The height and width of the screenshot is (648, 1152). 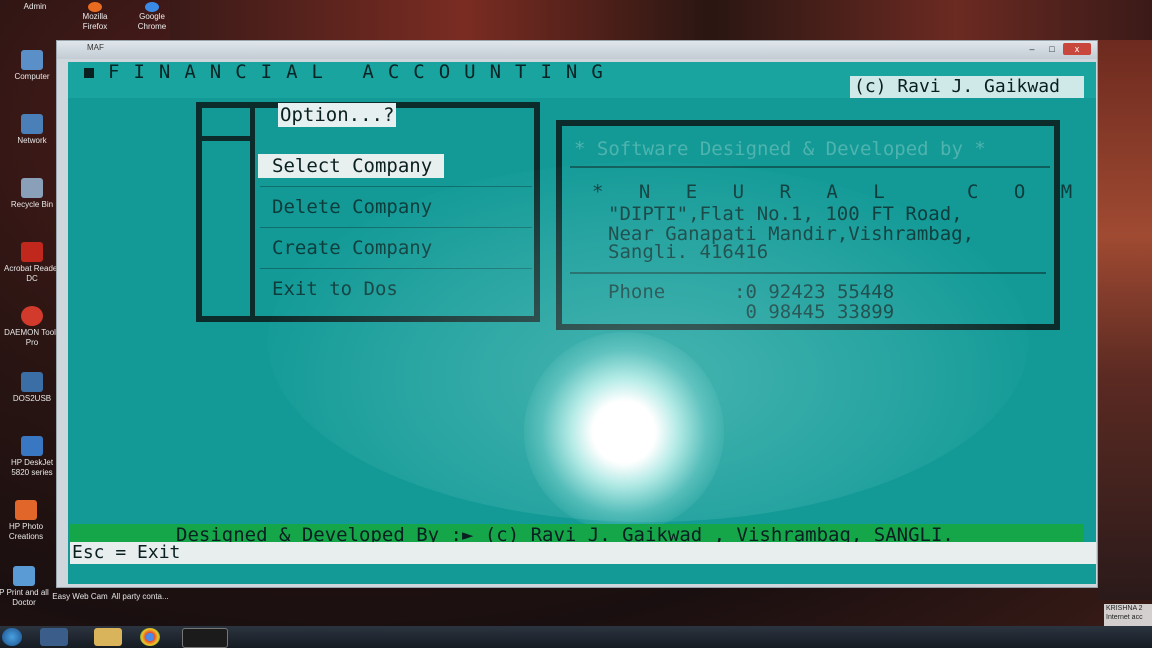 What do you see at coordinates (32, 446) in the screenshot?
I see `printer-icon` at bounding box center [32, 446].